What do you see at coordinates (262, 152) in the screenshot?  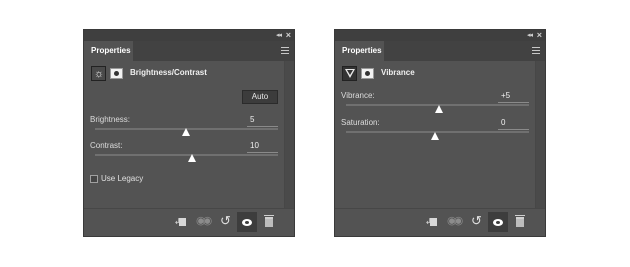 I see `contrast-value-underline` at bounding box center [262, 152].